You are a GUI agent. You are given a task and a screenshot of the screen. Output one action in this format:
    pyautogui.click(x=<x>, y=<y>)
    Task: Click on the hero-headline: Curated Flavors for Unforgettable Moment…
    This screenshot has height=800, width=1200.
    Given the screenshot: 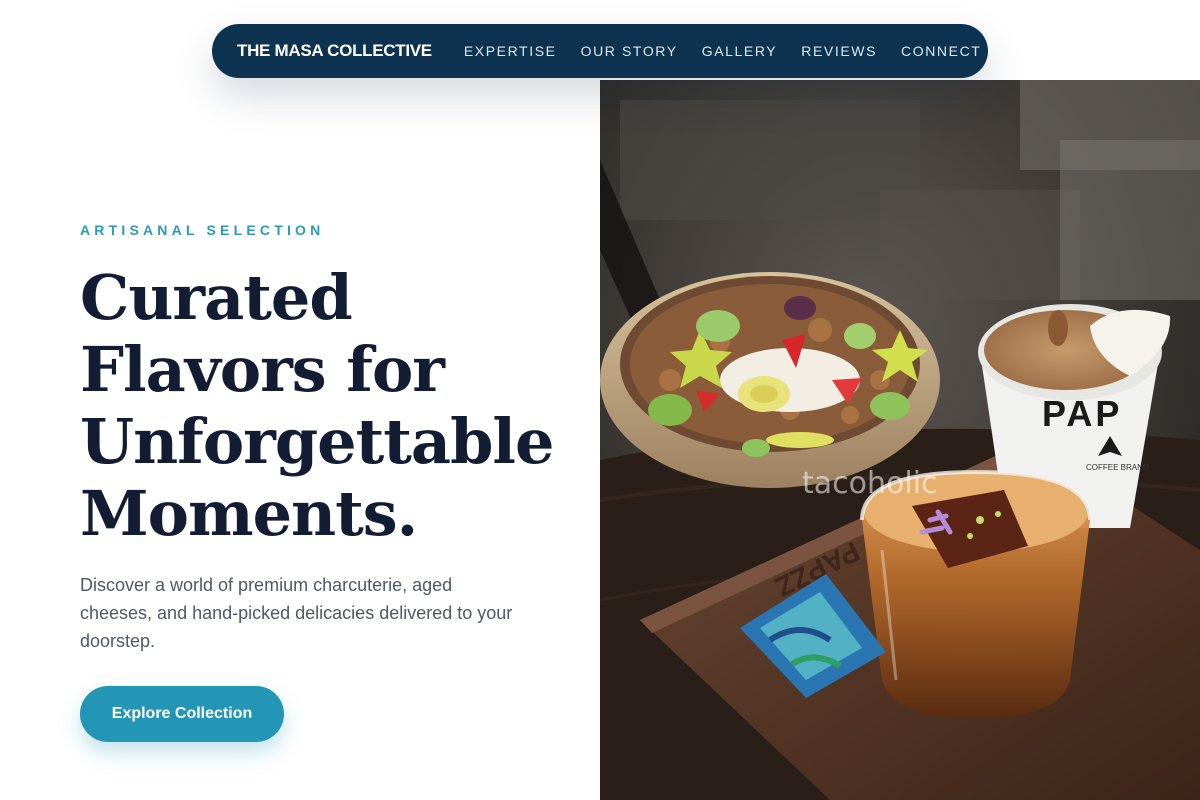 What is the action you would take?
    pyautogui.click(x=317, y=405)
    